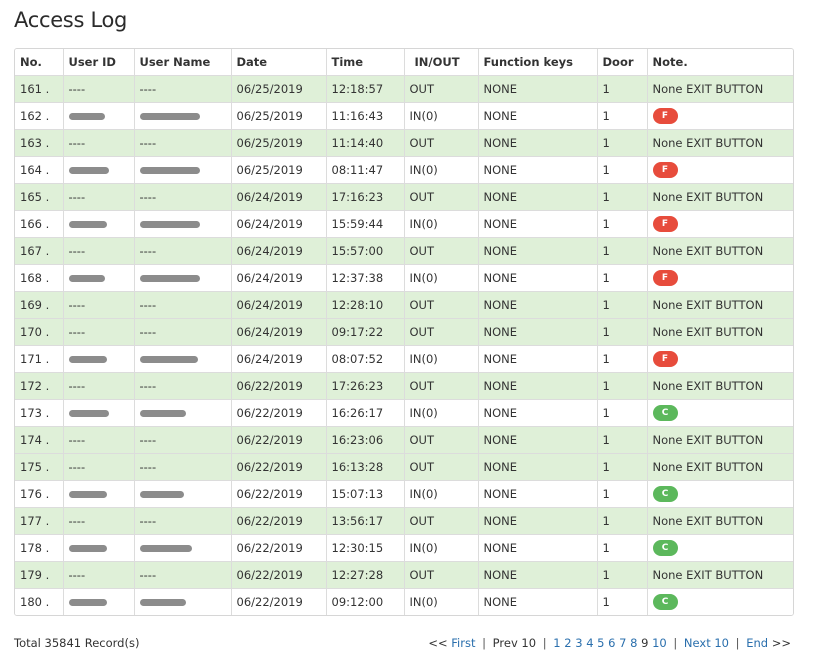  Describe the element at coordinates (99, 305) in the screenshot. I see `cell-user-id: ----` at that location.